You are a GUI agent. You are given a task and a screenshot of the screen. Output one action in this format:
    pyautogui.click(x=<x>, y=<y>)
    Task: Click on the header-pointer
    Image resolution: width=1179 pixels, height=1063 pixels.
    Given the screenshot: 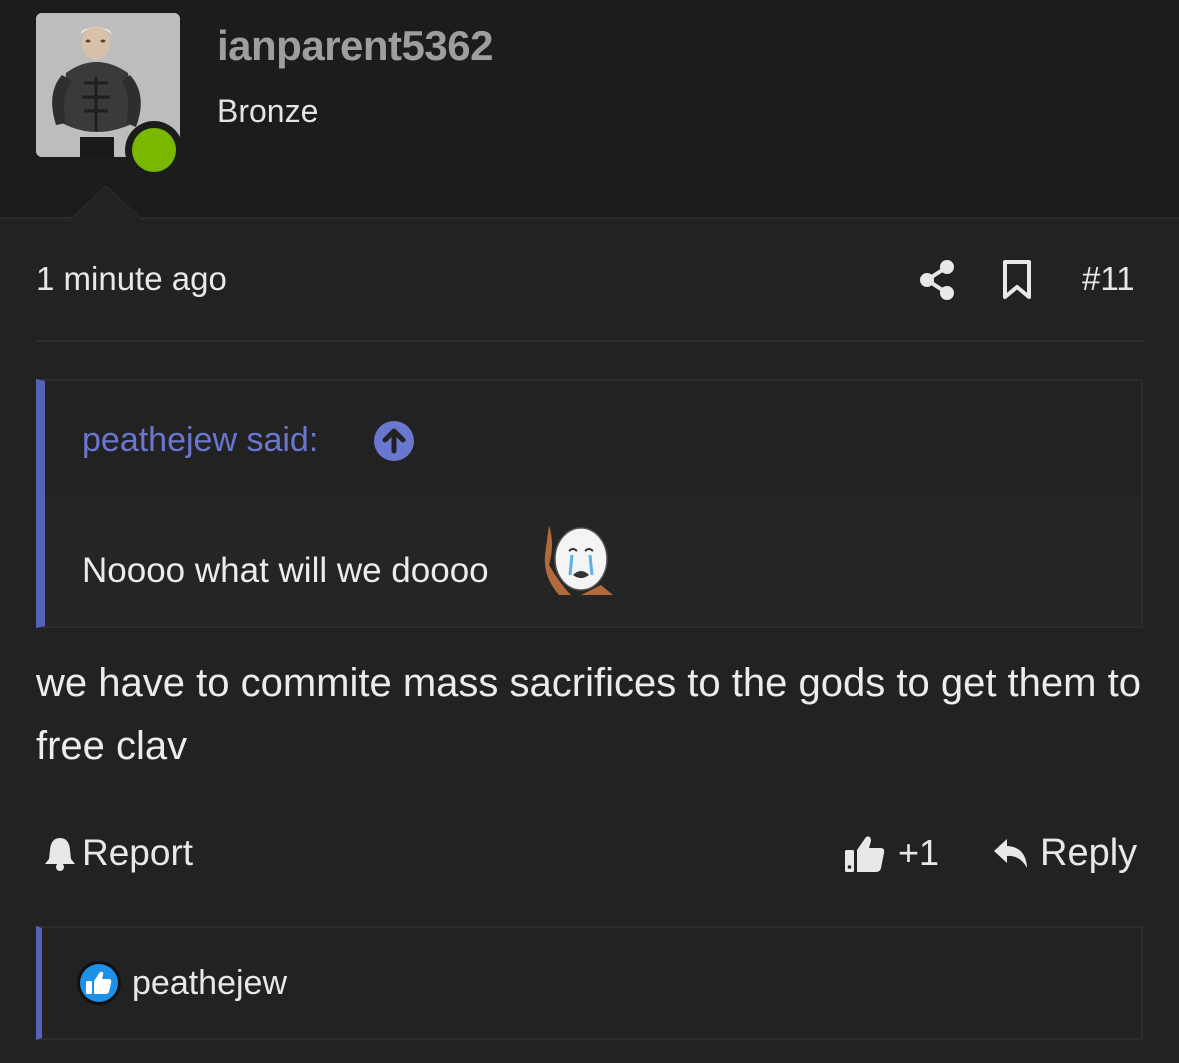 What is the action you would take?
    pyautogui.click(x=106, y=204)
    